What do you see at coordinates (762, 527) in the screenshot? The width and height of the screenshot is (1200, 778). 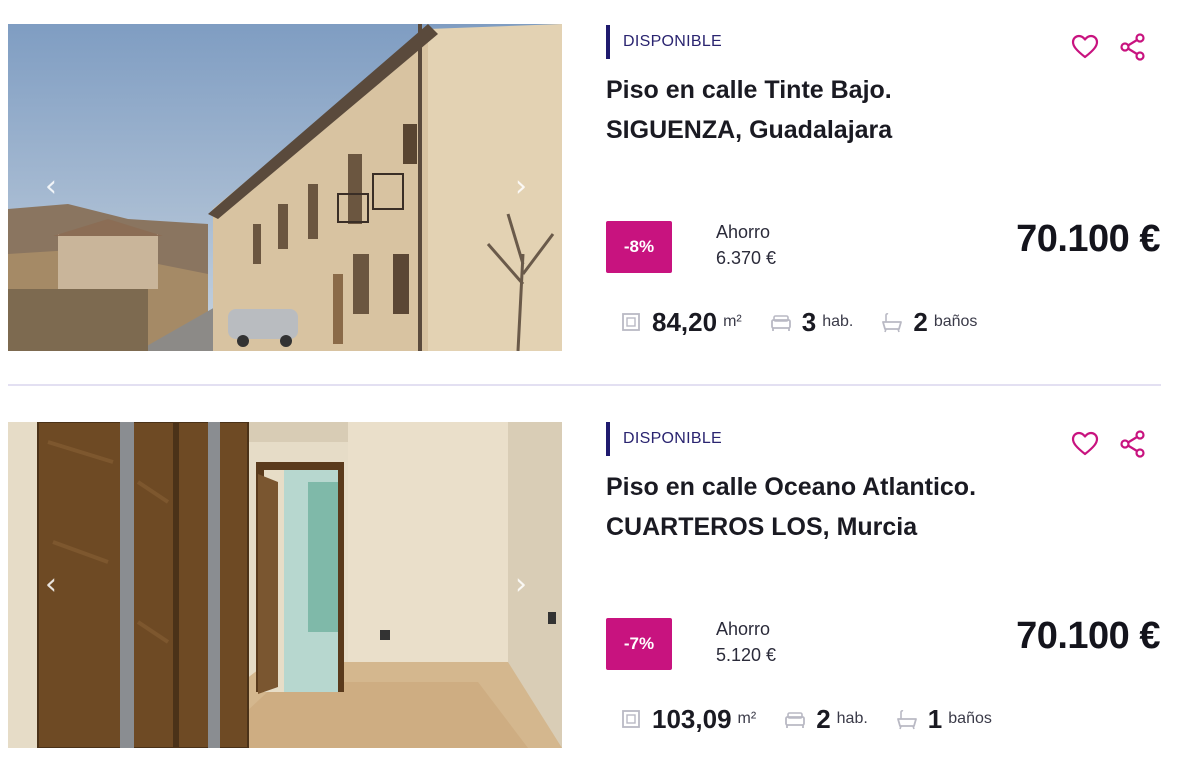 I see `title-location: CUARTEROS LOS, Murcia` at bounding box center [762, 527].